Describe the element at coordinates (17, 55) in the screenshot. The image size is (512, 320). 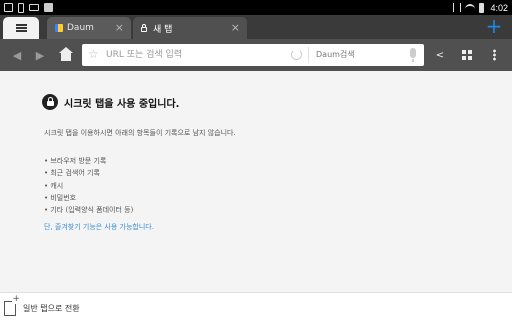
I see `back-button: ◀` at that location.